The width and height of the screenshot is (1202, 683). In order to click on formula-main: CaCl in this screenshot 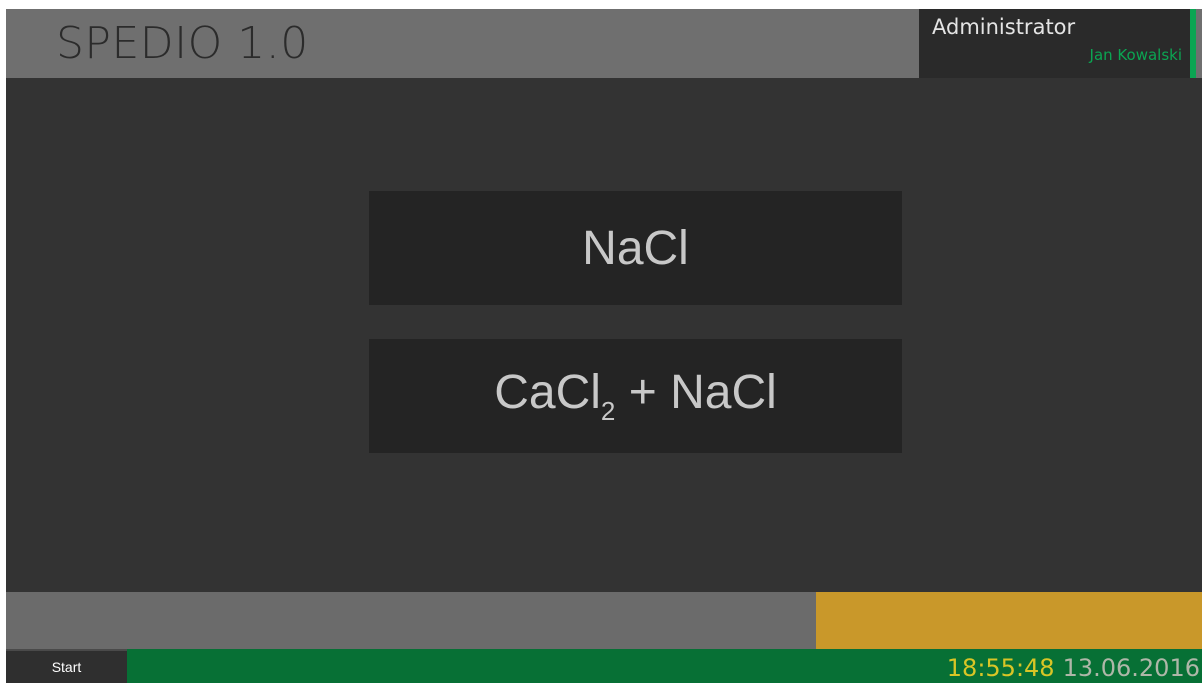, I will do `click(547, 392)`.